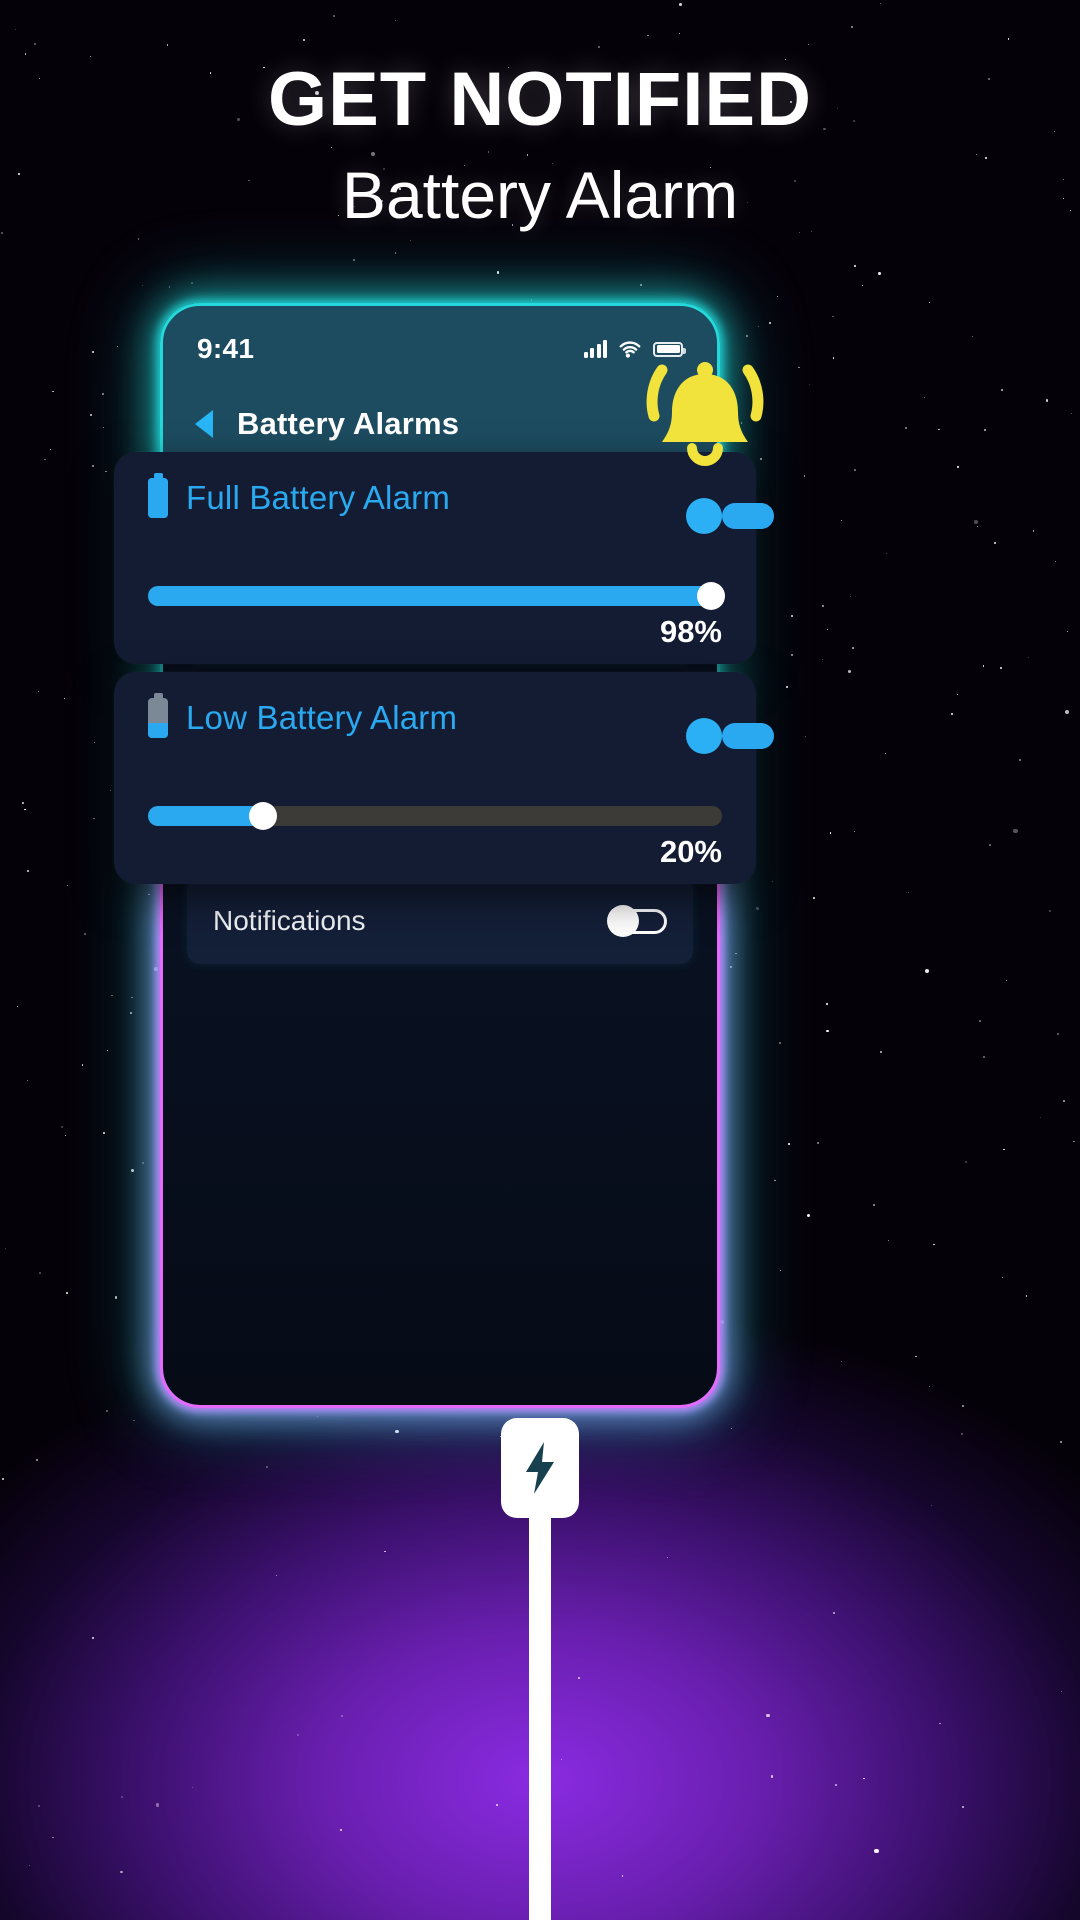 The width and height of the screenshot is (1080, 1920). Describe the element at coordinates (540, 99) in the screenshot. I see `promo-headline: GET NOTIFIED` at that location.